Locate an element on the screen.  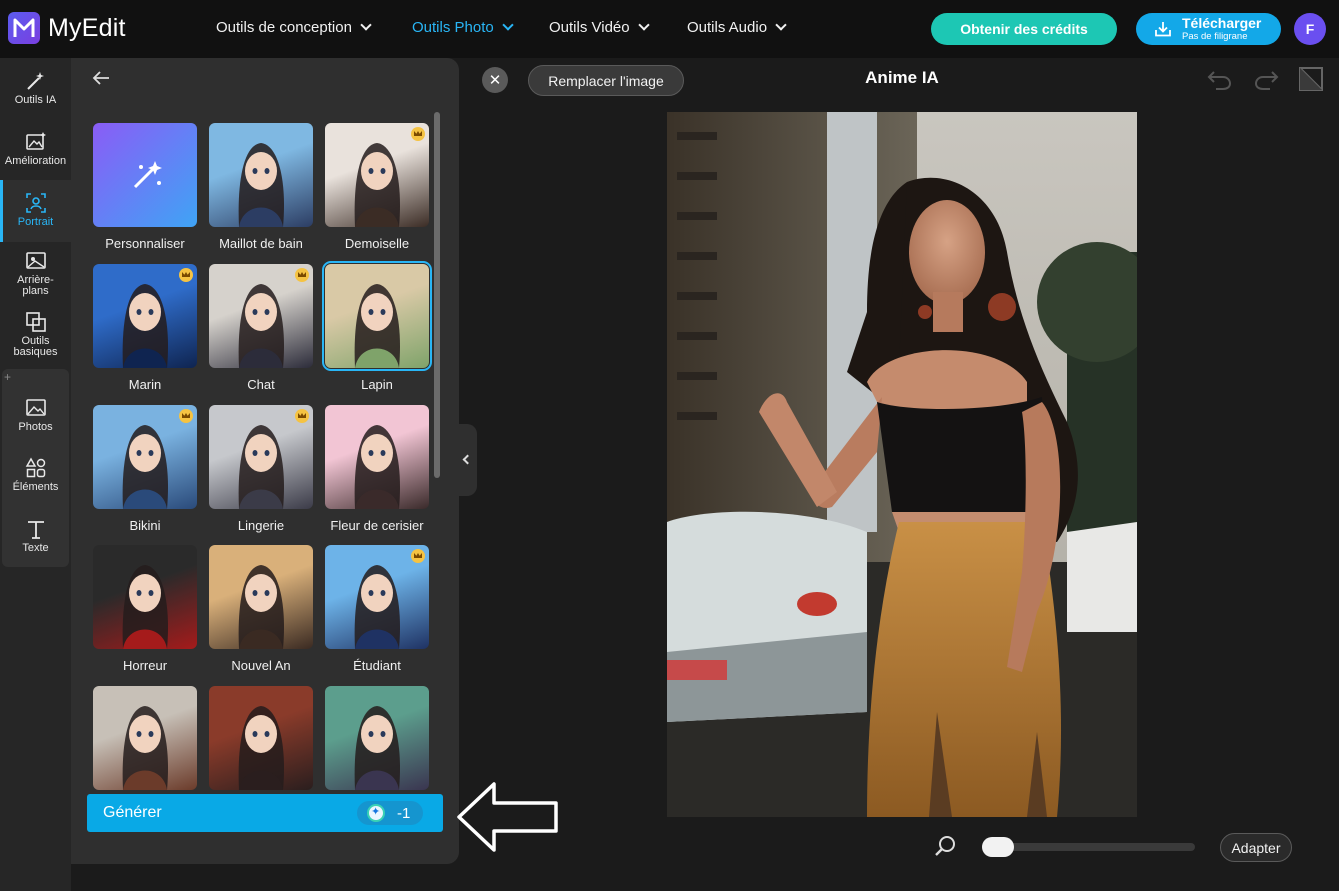
credit-cost: -1 is located at coordinates (390, 813).